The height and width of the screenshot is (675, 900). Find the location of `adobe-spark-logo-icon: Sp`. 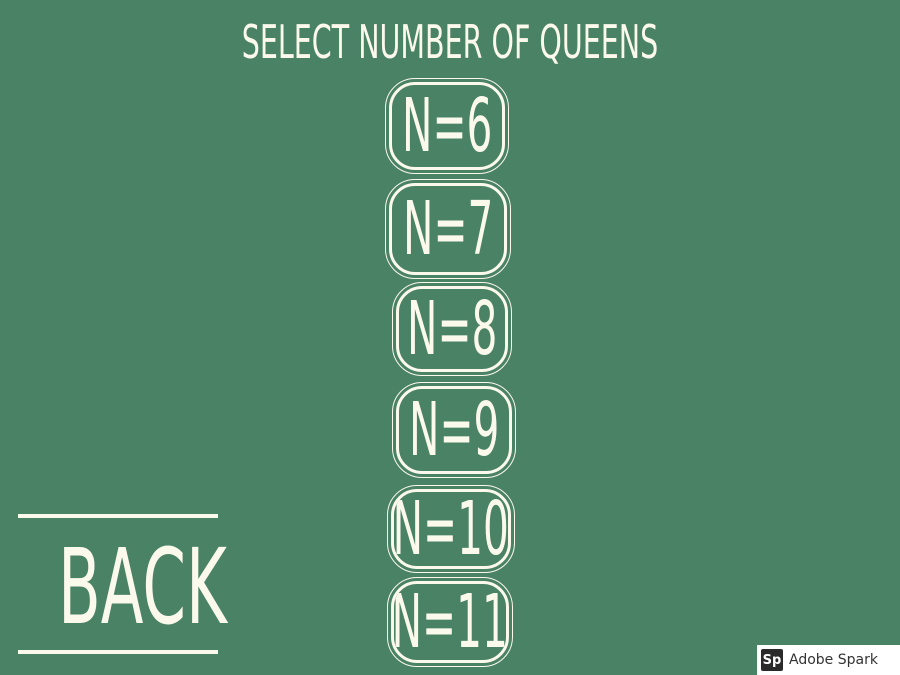

adobe-spark-logo-icon: Sp is located at coordinates (772, 660).